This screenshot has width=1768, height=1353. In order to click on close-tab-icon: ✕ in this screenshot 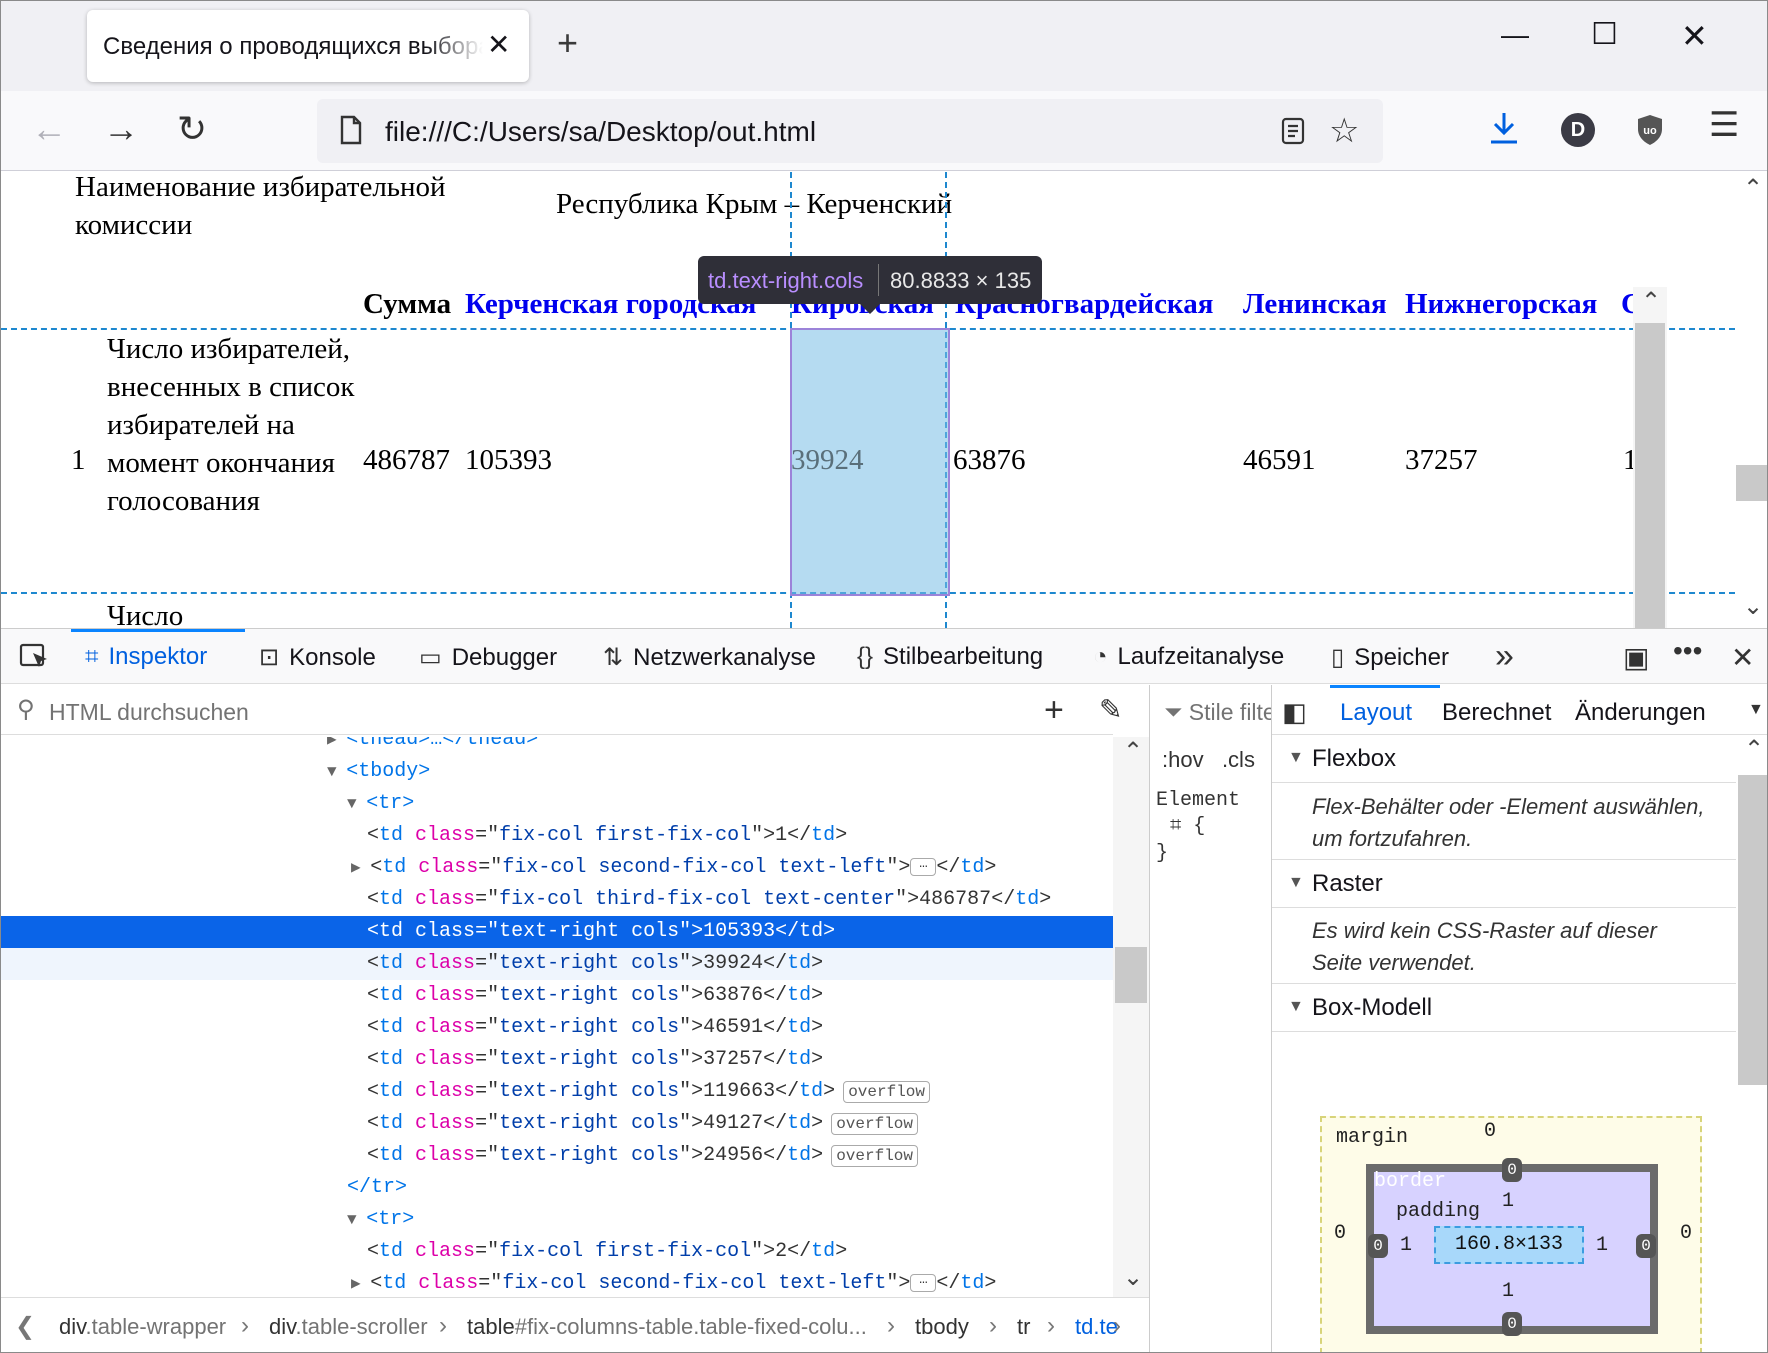, I will do `click(498, 44)`.